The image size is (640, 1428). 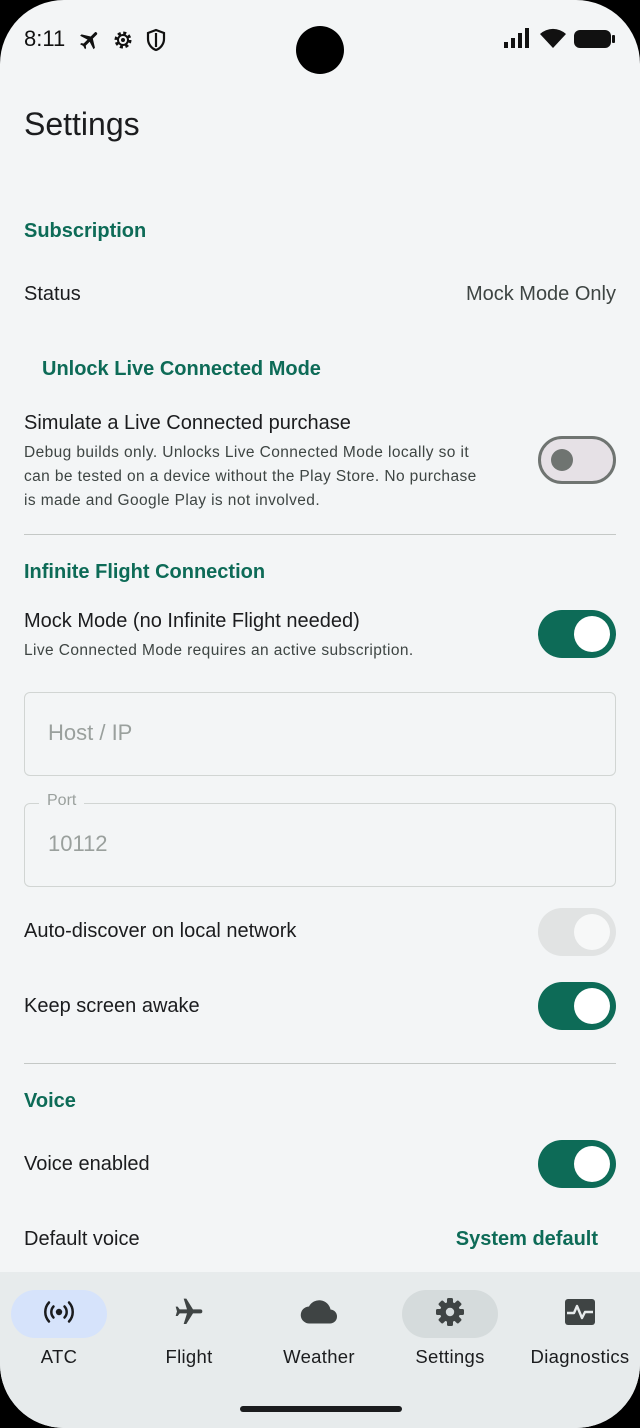 What do you see at coordinates (320, 50) in the screenshot?
I see `camera-cutout` at bounding box center [320, 50].